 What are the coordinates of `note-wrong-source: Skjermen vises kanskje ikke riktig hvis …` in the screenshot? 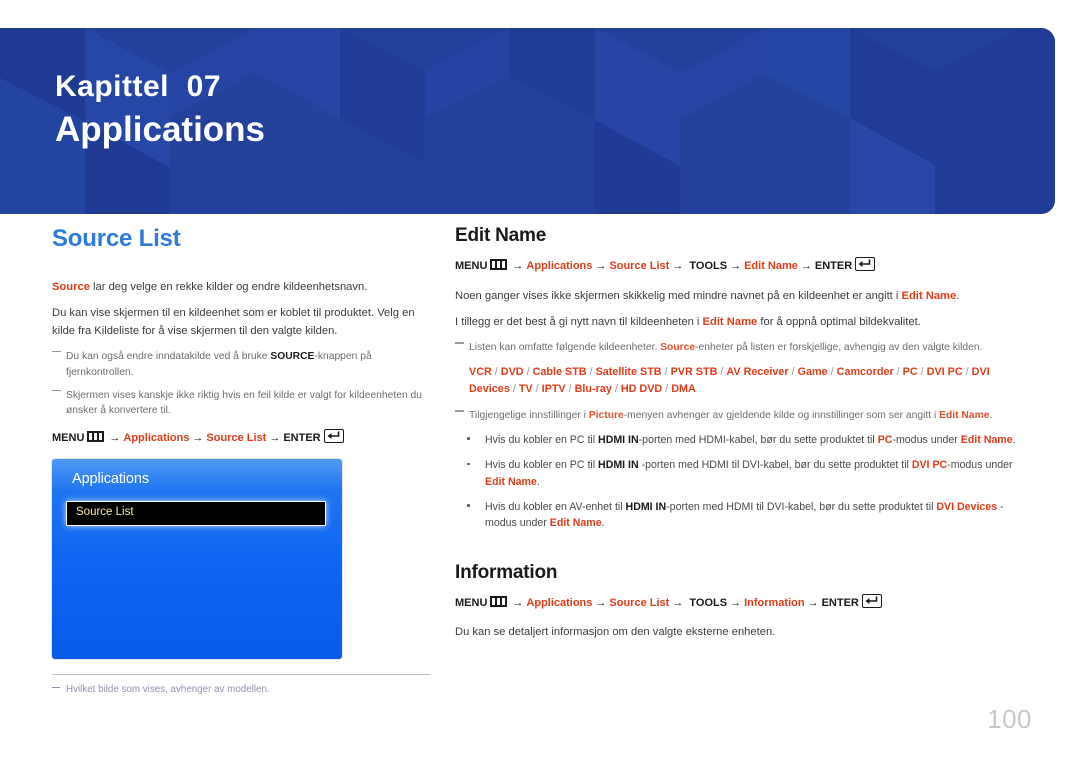 It's located at (241, 403).